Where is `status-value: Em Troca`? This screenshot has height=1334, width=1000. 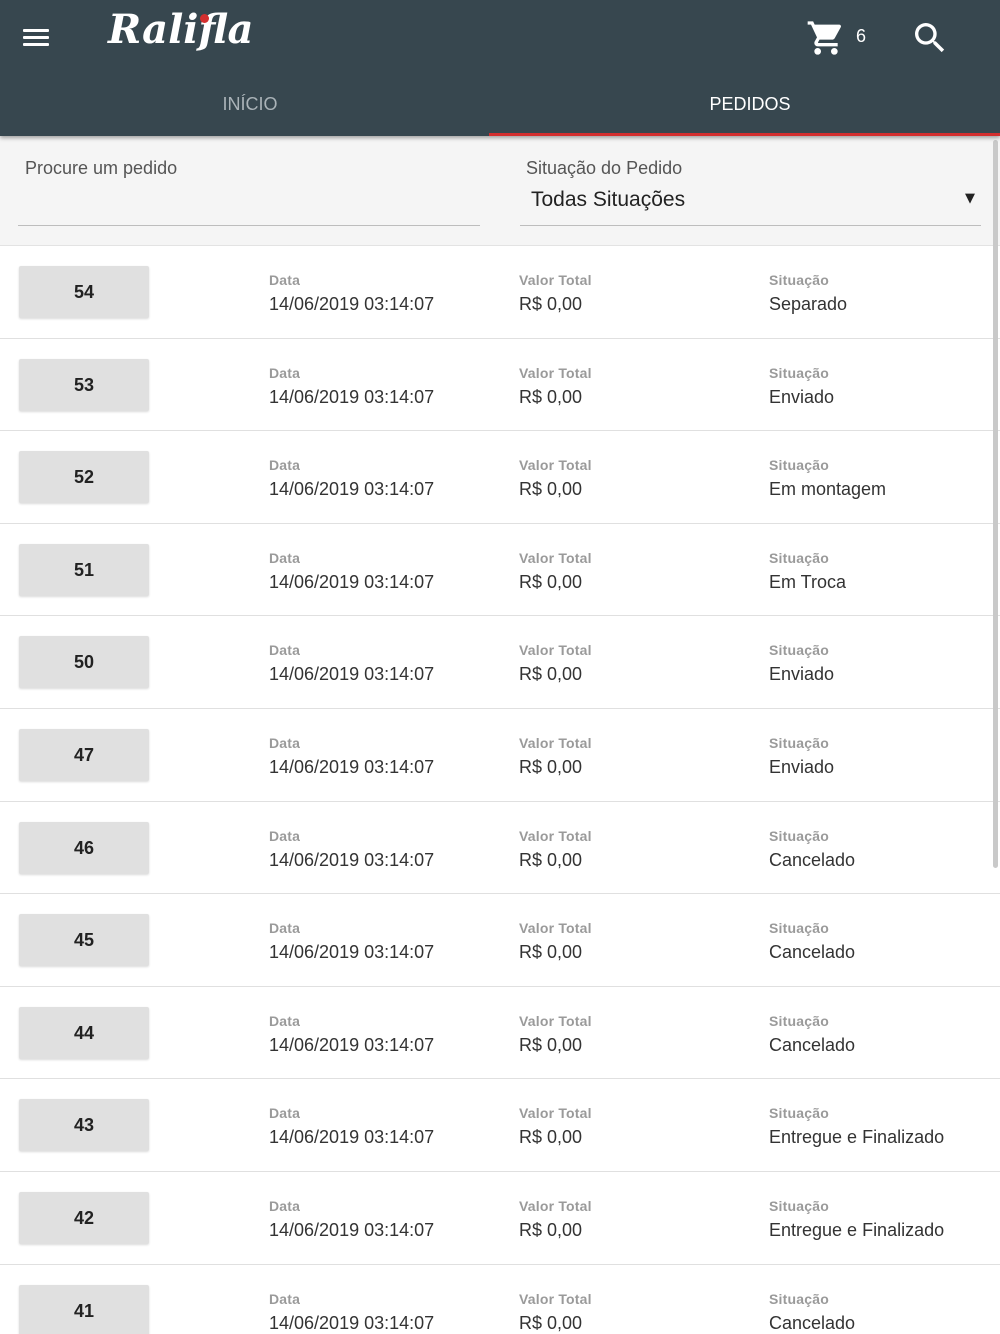
status-value: Em Troca is located at coordinates (808, 581).